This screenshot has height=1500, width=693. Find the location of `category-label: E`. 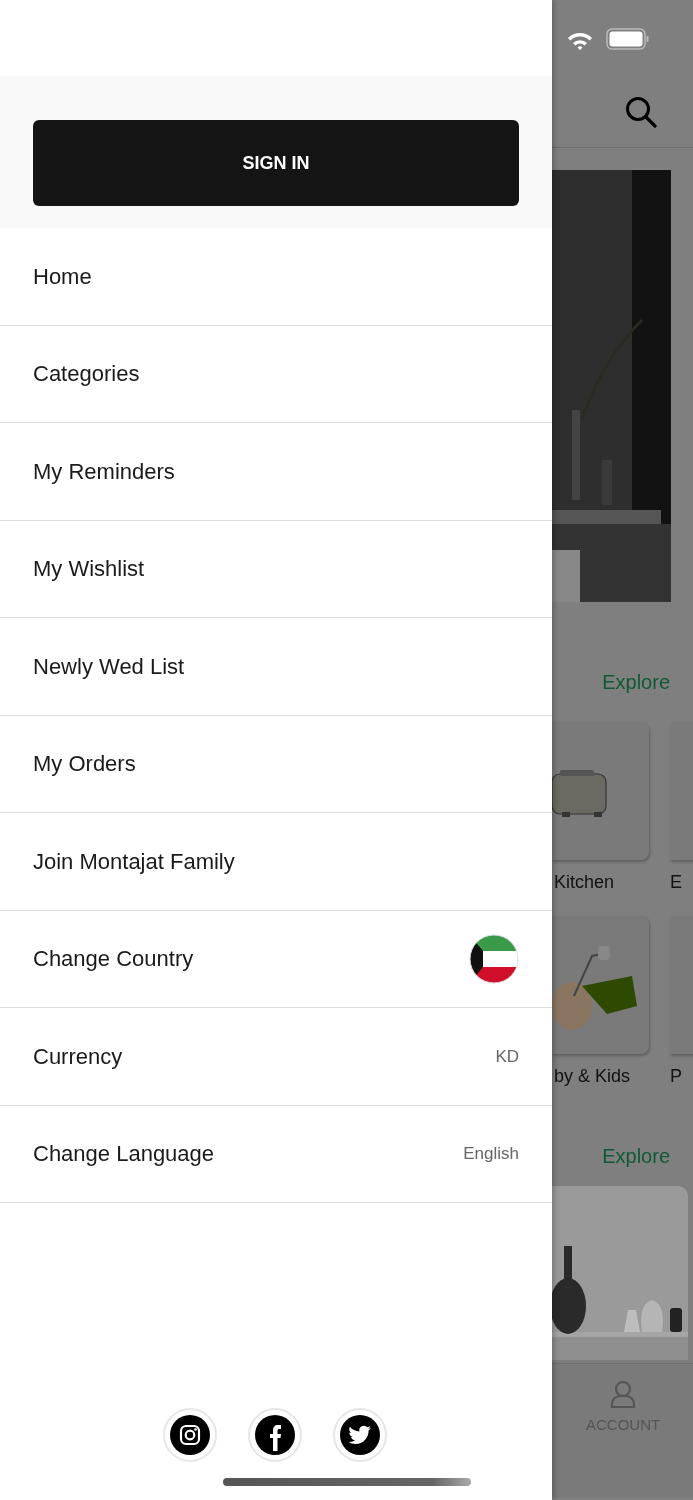

category-label: E is located at coordinates (676, 882).